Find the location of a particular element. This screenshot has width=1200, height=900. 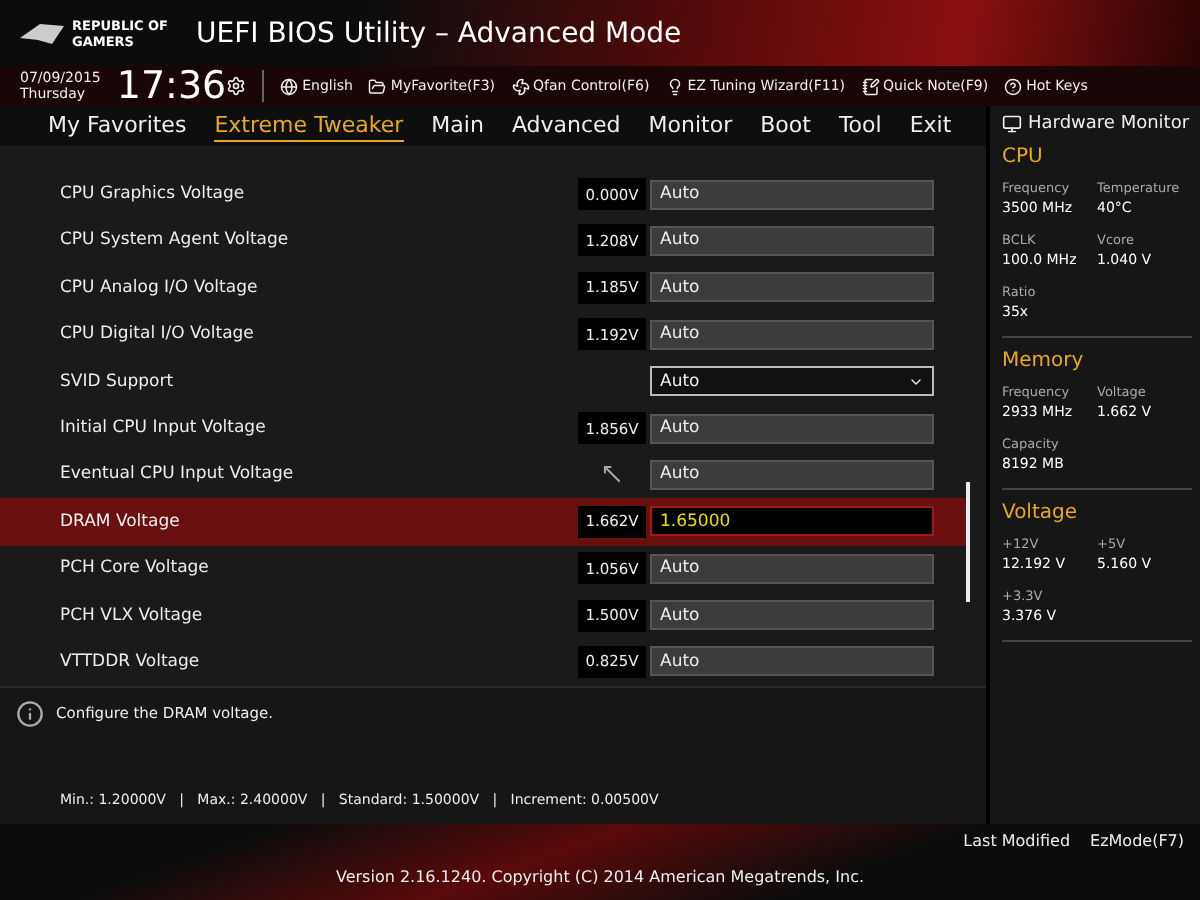

setting-label: Initial CPU Input Voltage is located at coordinates (164, 428).